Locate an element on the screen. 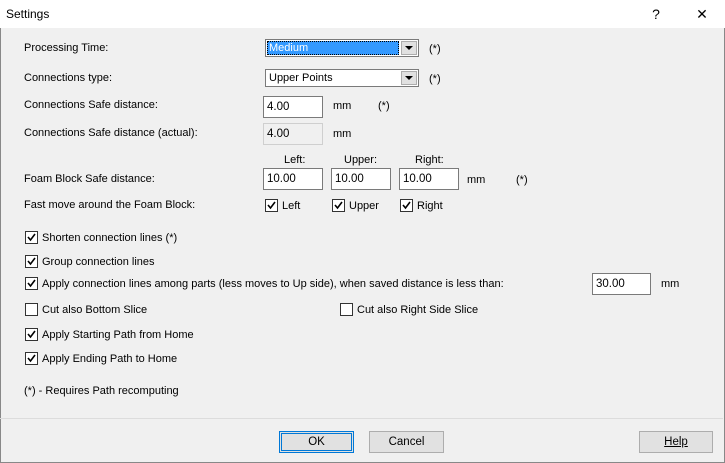  apply-among-checkbox is located at coordinates (31, 283).